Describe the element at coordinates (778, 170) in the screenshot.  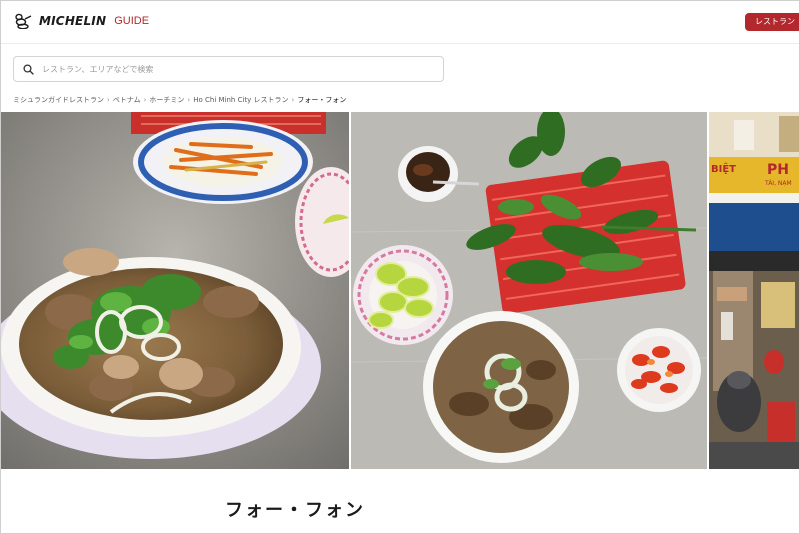
I see `storefront-sign-text-2: PH` at that location.